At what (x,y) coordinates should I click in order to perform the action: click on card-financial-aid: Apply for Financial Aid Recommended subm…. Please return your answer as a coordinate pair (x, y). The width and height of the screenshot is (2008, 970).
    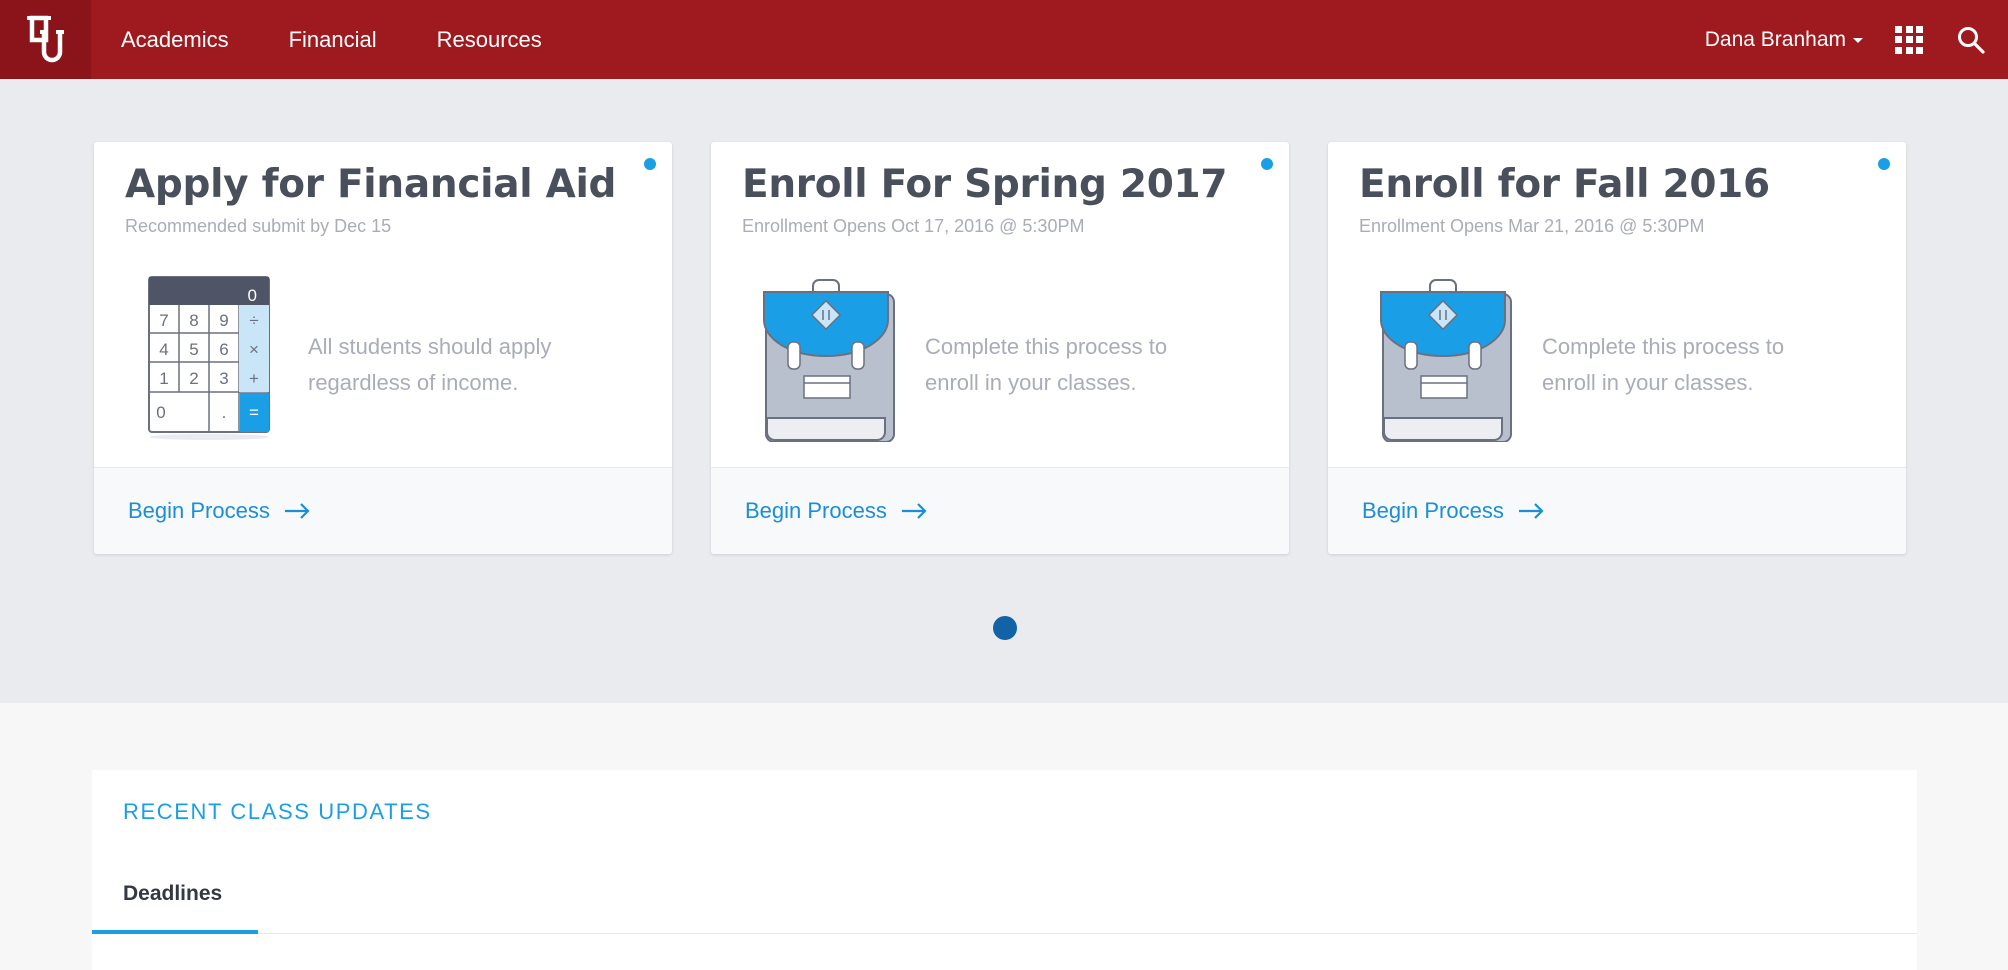
    Looking at the image, I should click on (383, 348).